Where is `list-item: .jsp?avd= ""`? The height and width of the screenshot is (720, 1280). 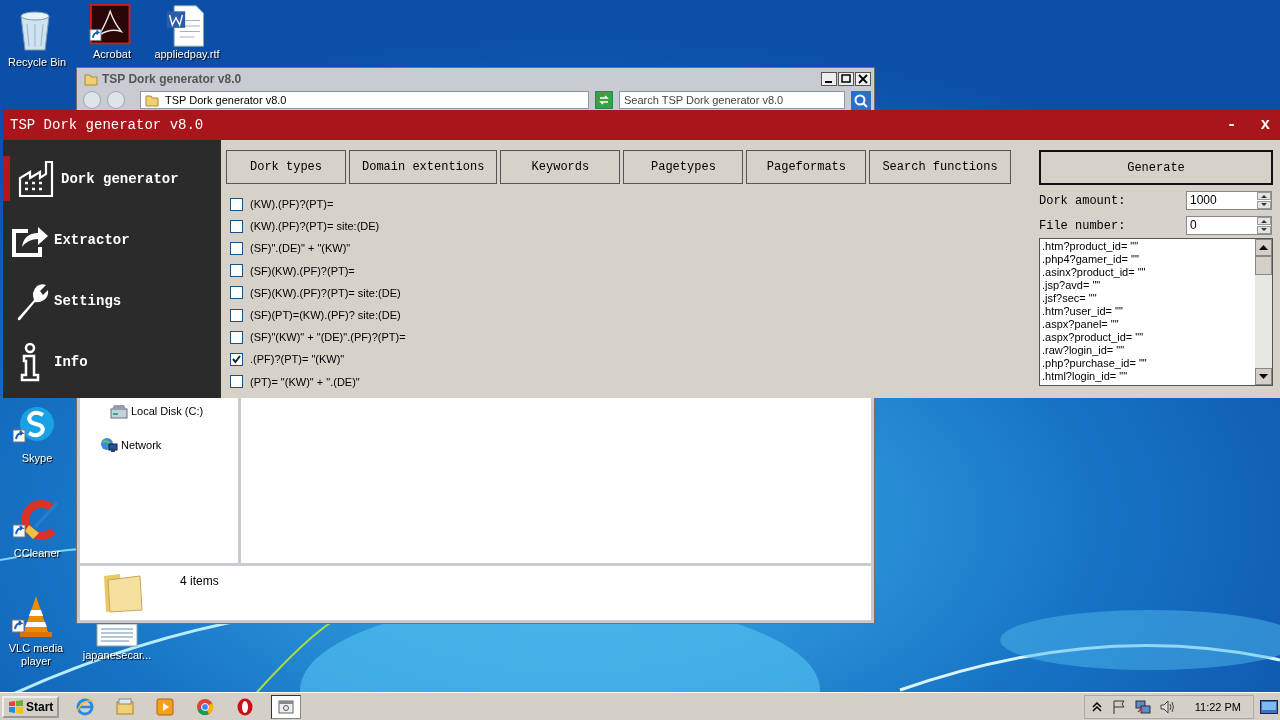
list-item: .jsp?avd= "" is located at coordinates (1148, 285).